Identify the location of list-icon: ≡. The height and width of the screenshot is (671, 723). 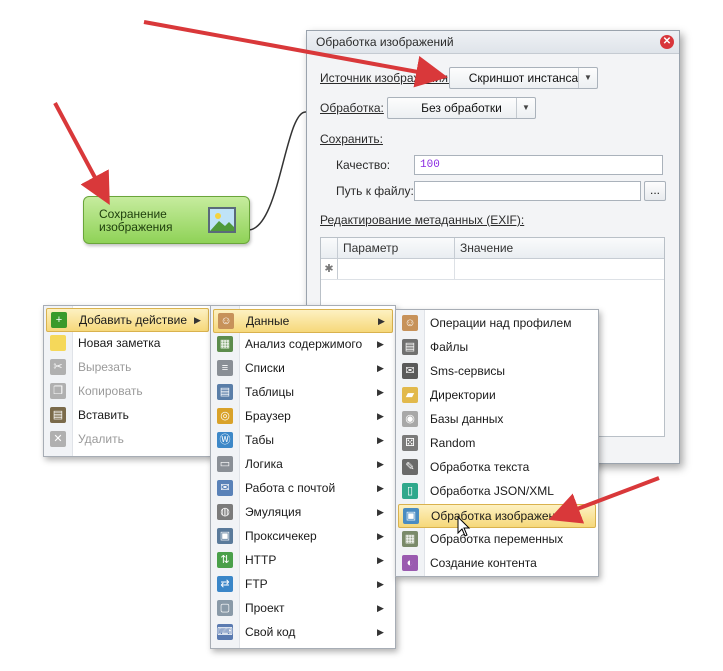
(225, 368).